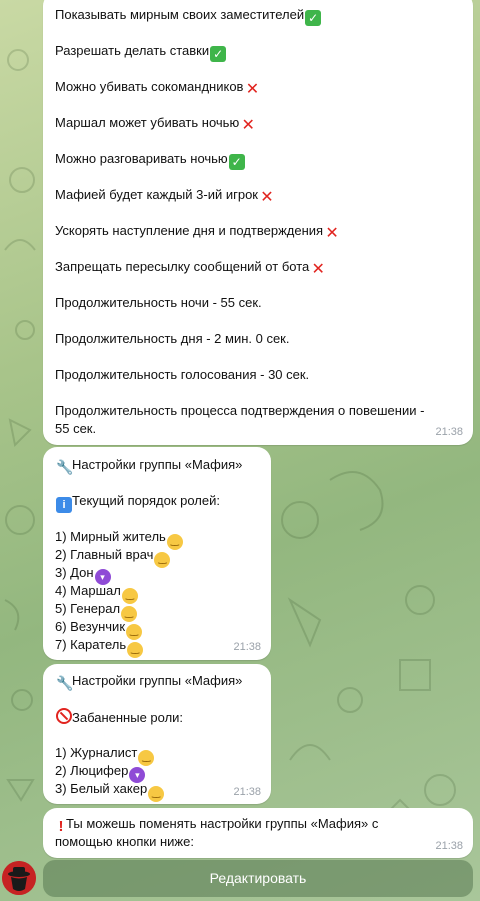  Describe the element at coordinates (258, 878) in the screenshot. I see `edit-button: Редактировать` at that location.